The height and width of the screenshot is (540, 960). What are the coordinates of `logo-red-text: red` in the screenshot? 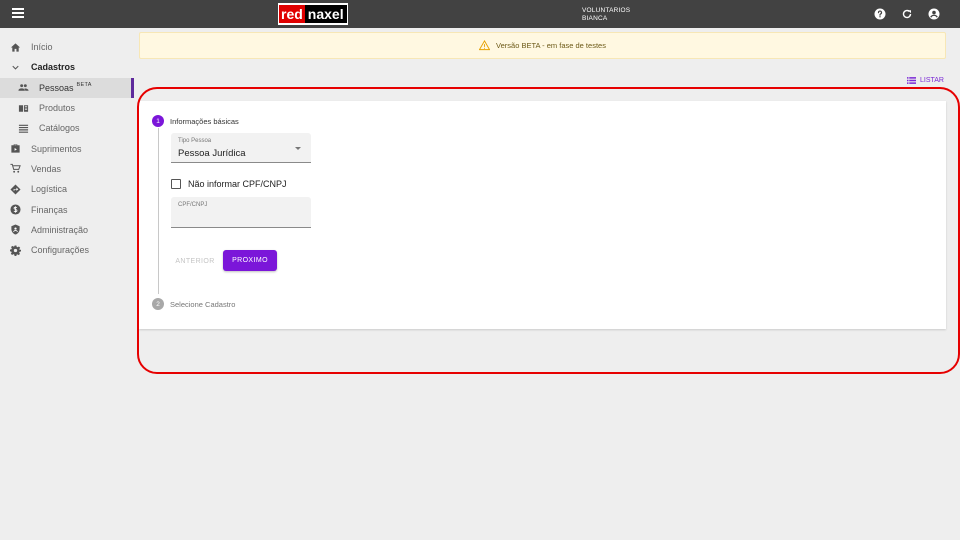 It's located at (292, 14).